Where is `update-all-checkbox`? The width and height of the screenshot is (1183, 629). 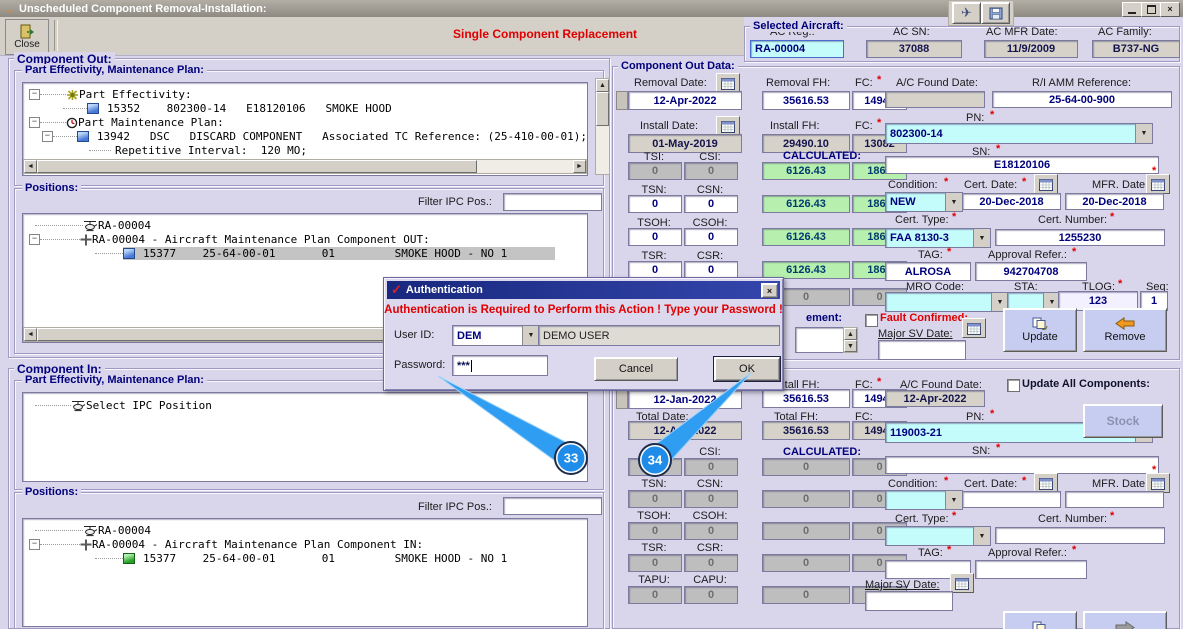
update-all-checkbox is located at coordinates (1013, 385).